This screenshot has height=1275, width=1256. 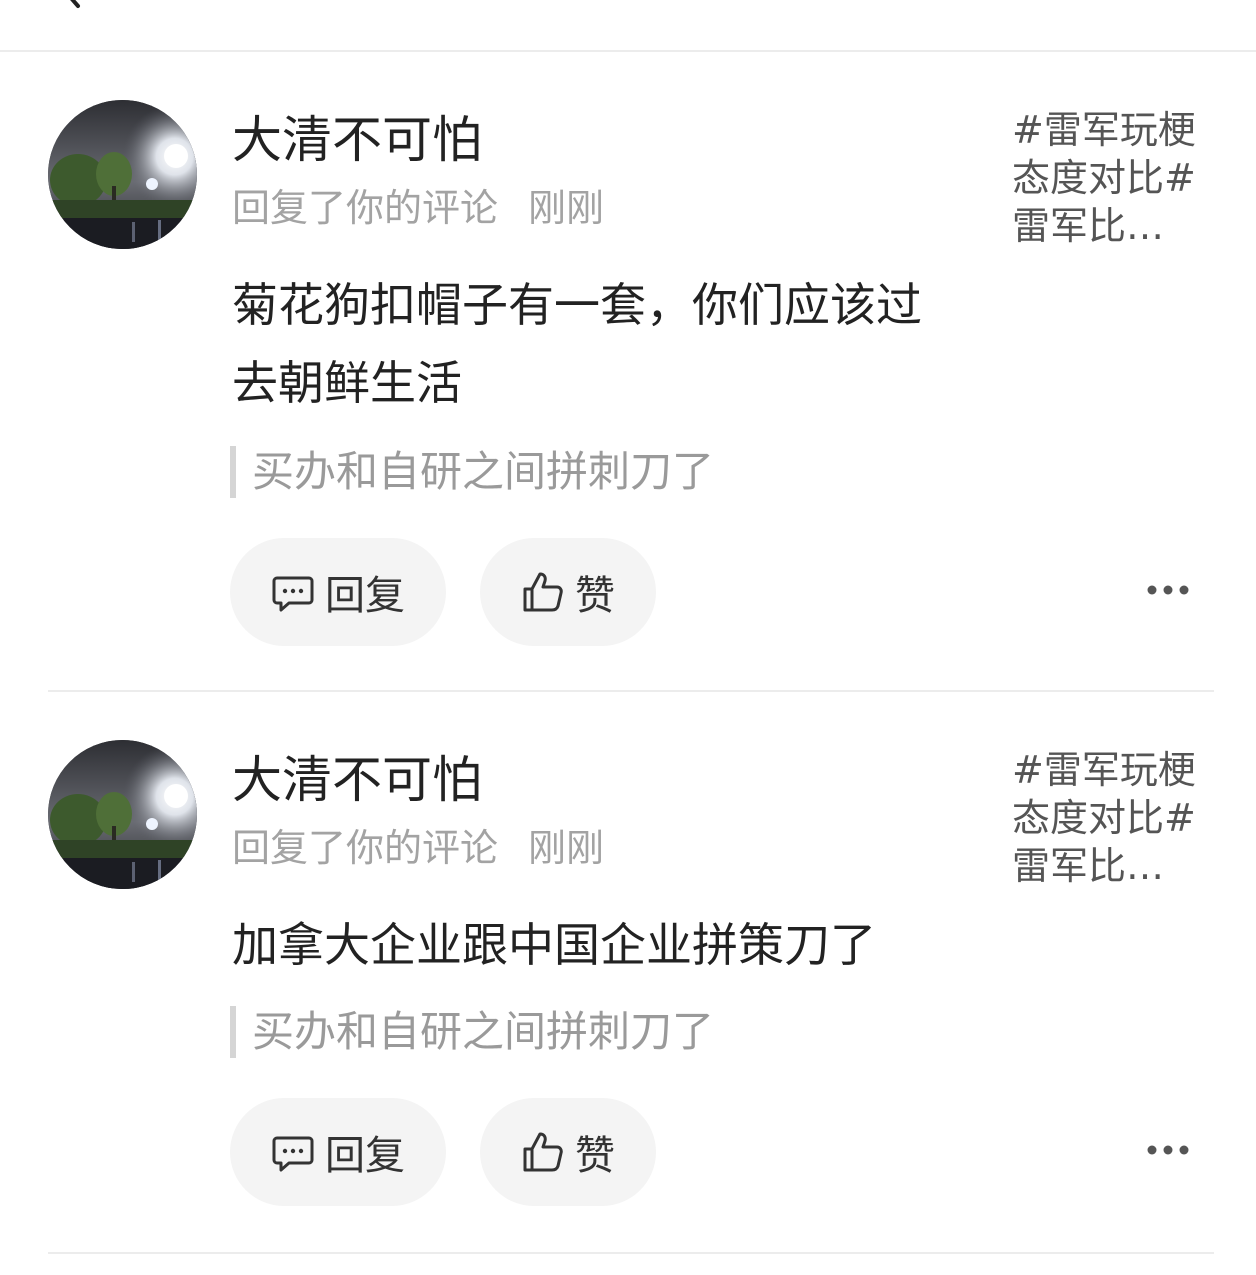 I want to click on divider, so click(x=631, y=1253).